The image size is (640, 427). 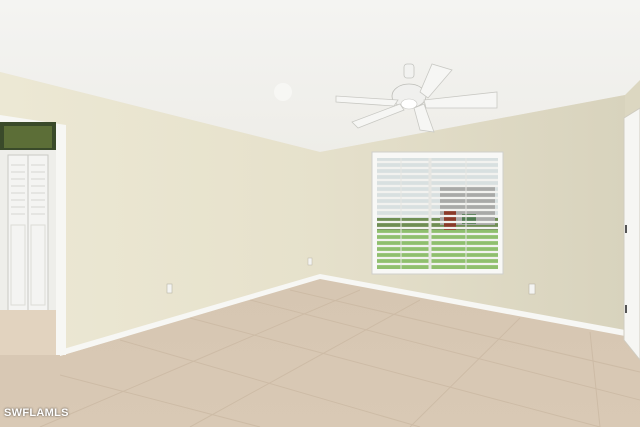 I want to click on outlet-left, so click(x=169, y=288).